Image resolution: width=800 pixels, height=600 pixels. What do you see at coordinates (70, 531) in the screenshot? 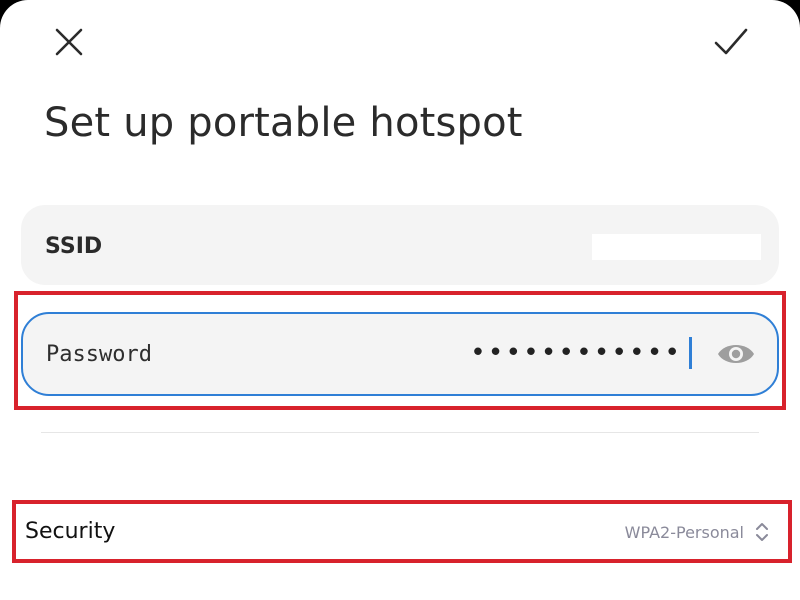
I see `security-label: Security` at bounding box center [70, 531].